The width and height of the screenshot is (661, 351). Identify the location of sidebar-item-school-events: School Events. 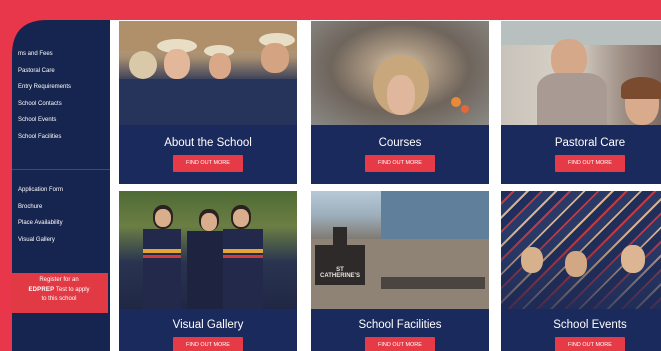
(44, 120).